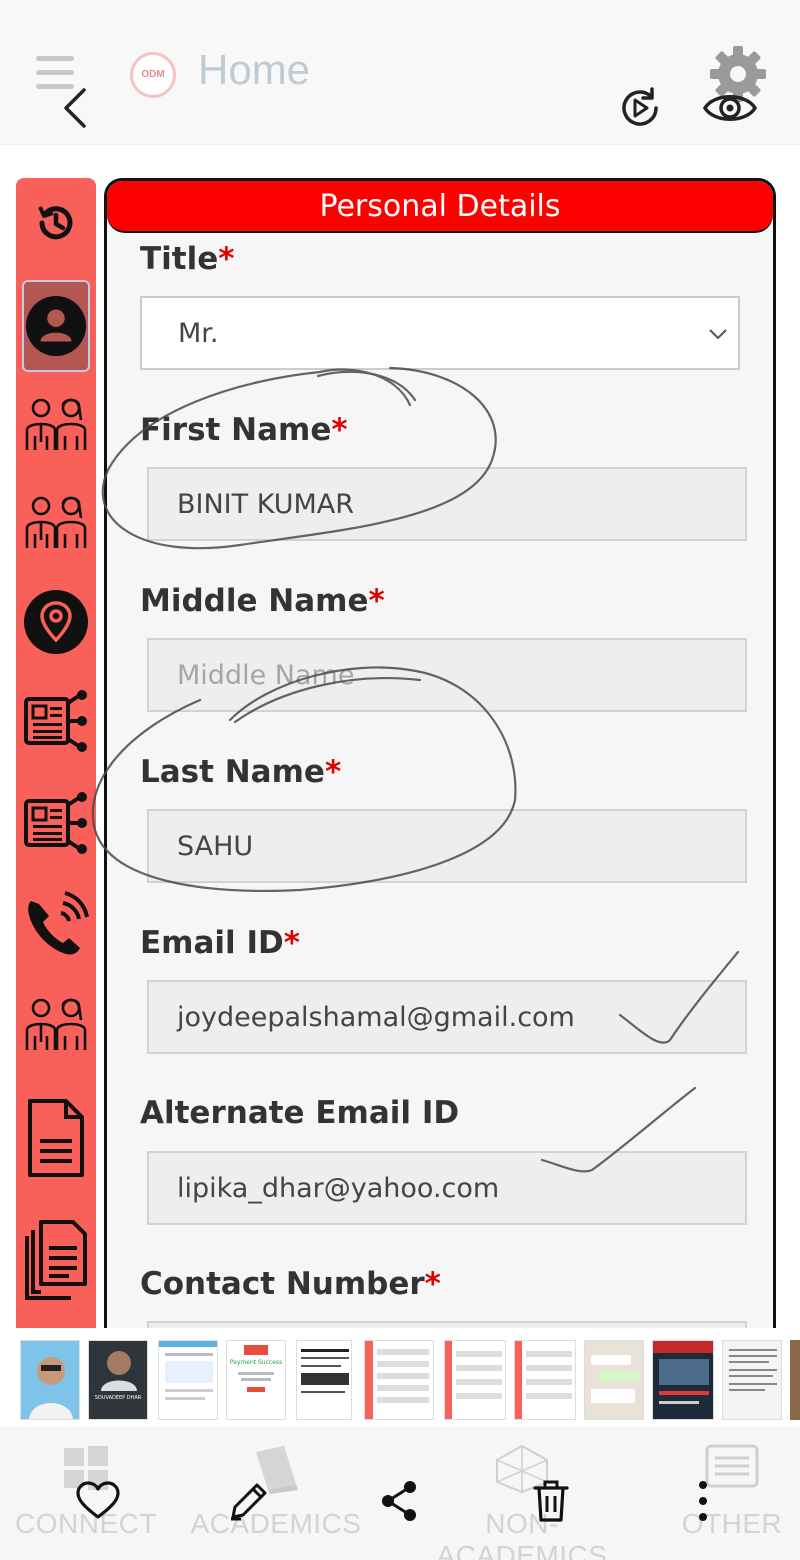  What do you see at coordinates (447, 1017) in the screenshot?
I see `email-field: joydeepalshamal@gmail.com` at bounding box center [447, 1017].